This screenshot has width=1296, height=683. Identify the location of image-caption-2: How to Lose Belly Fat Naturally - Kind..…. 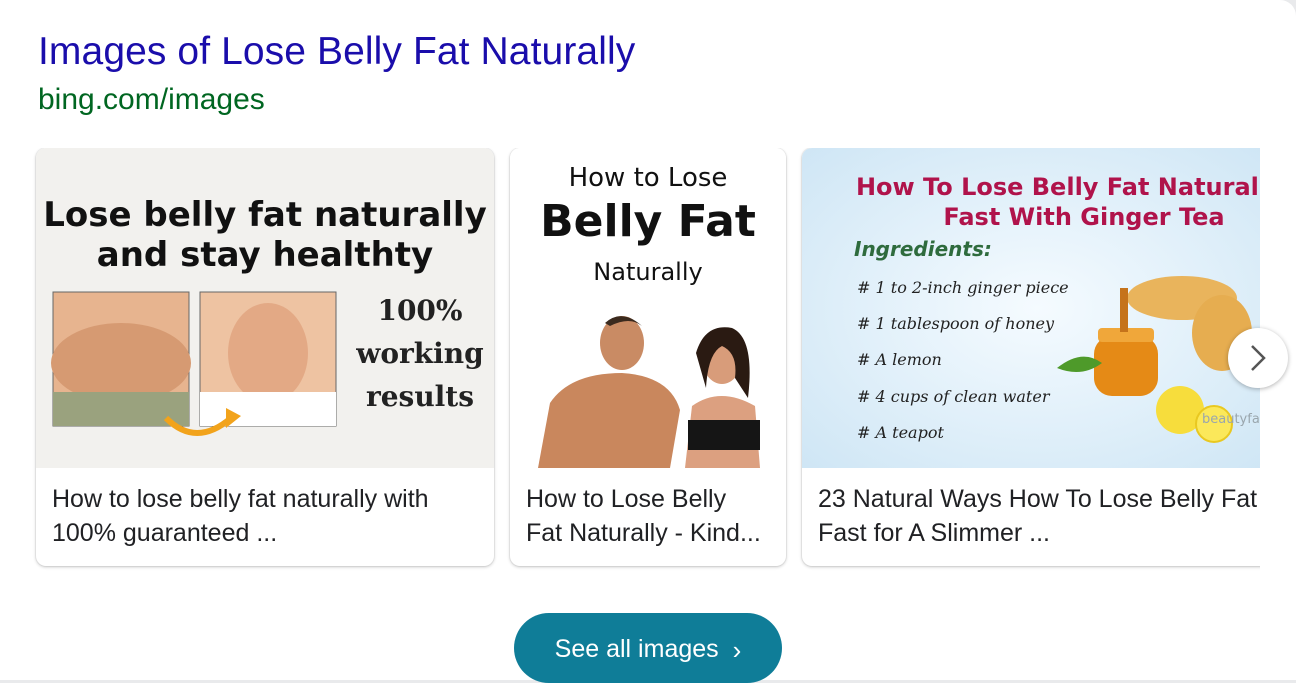
(652, 516).